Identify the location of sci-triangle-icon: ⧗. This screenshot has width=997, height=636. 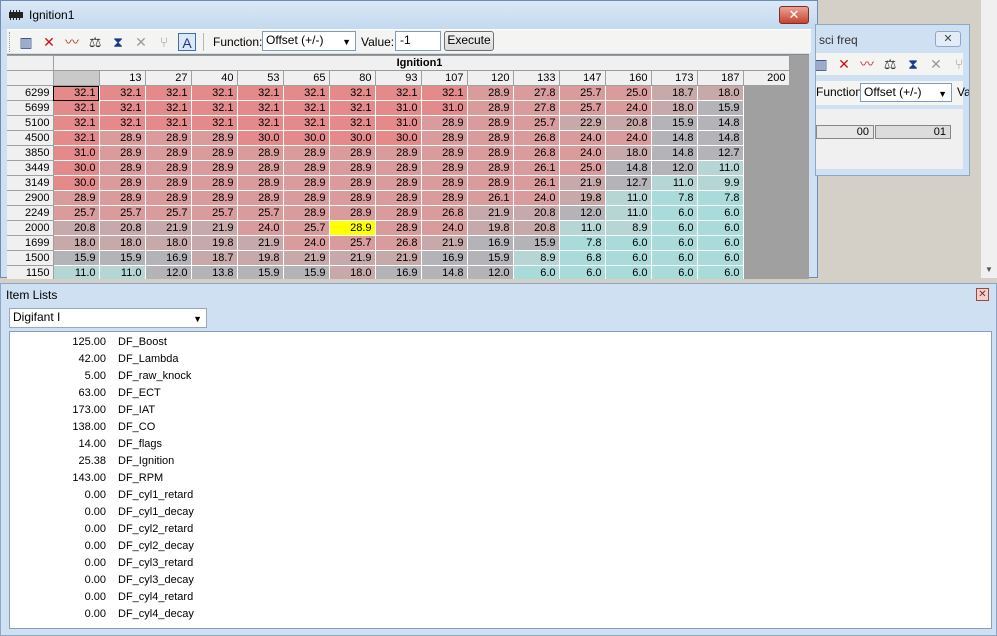
(913, 64).